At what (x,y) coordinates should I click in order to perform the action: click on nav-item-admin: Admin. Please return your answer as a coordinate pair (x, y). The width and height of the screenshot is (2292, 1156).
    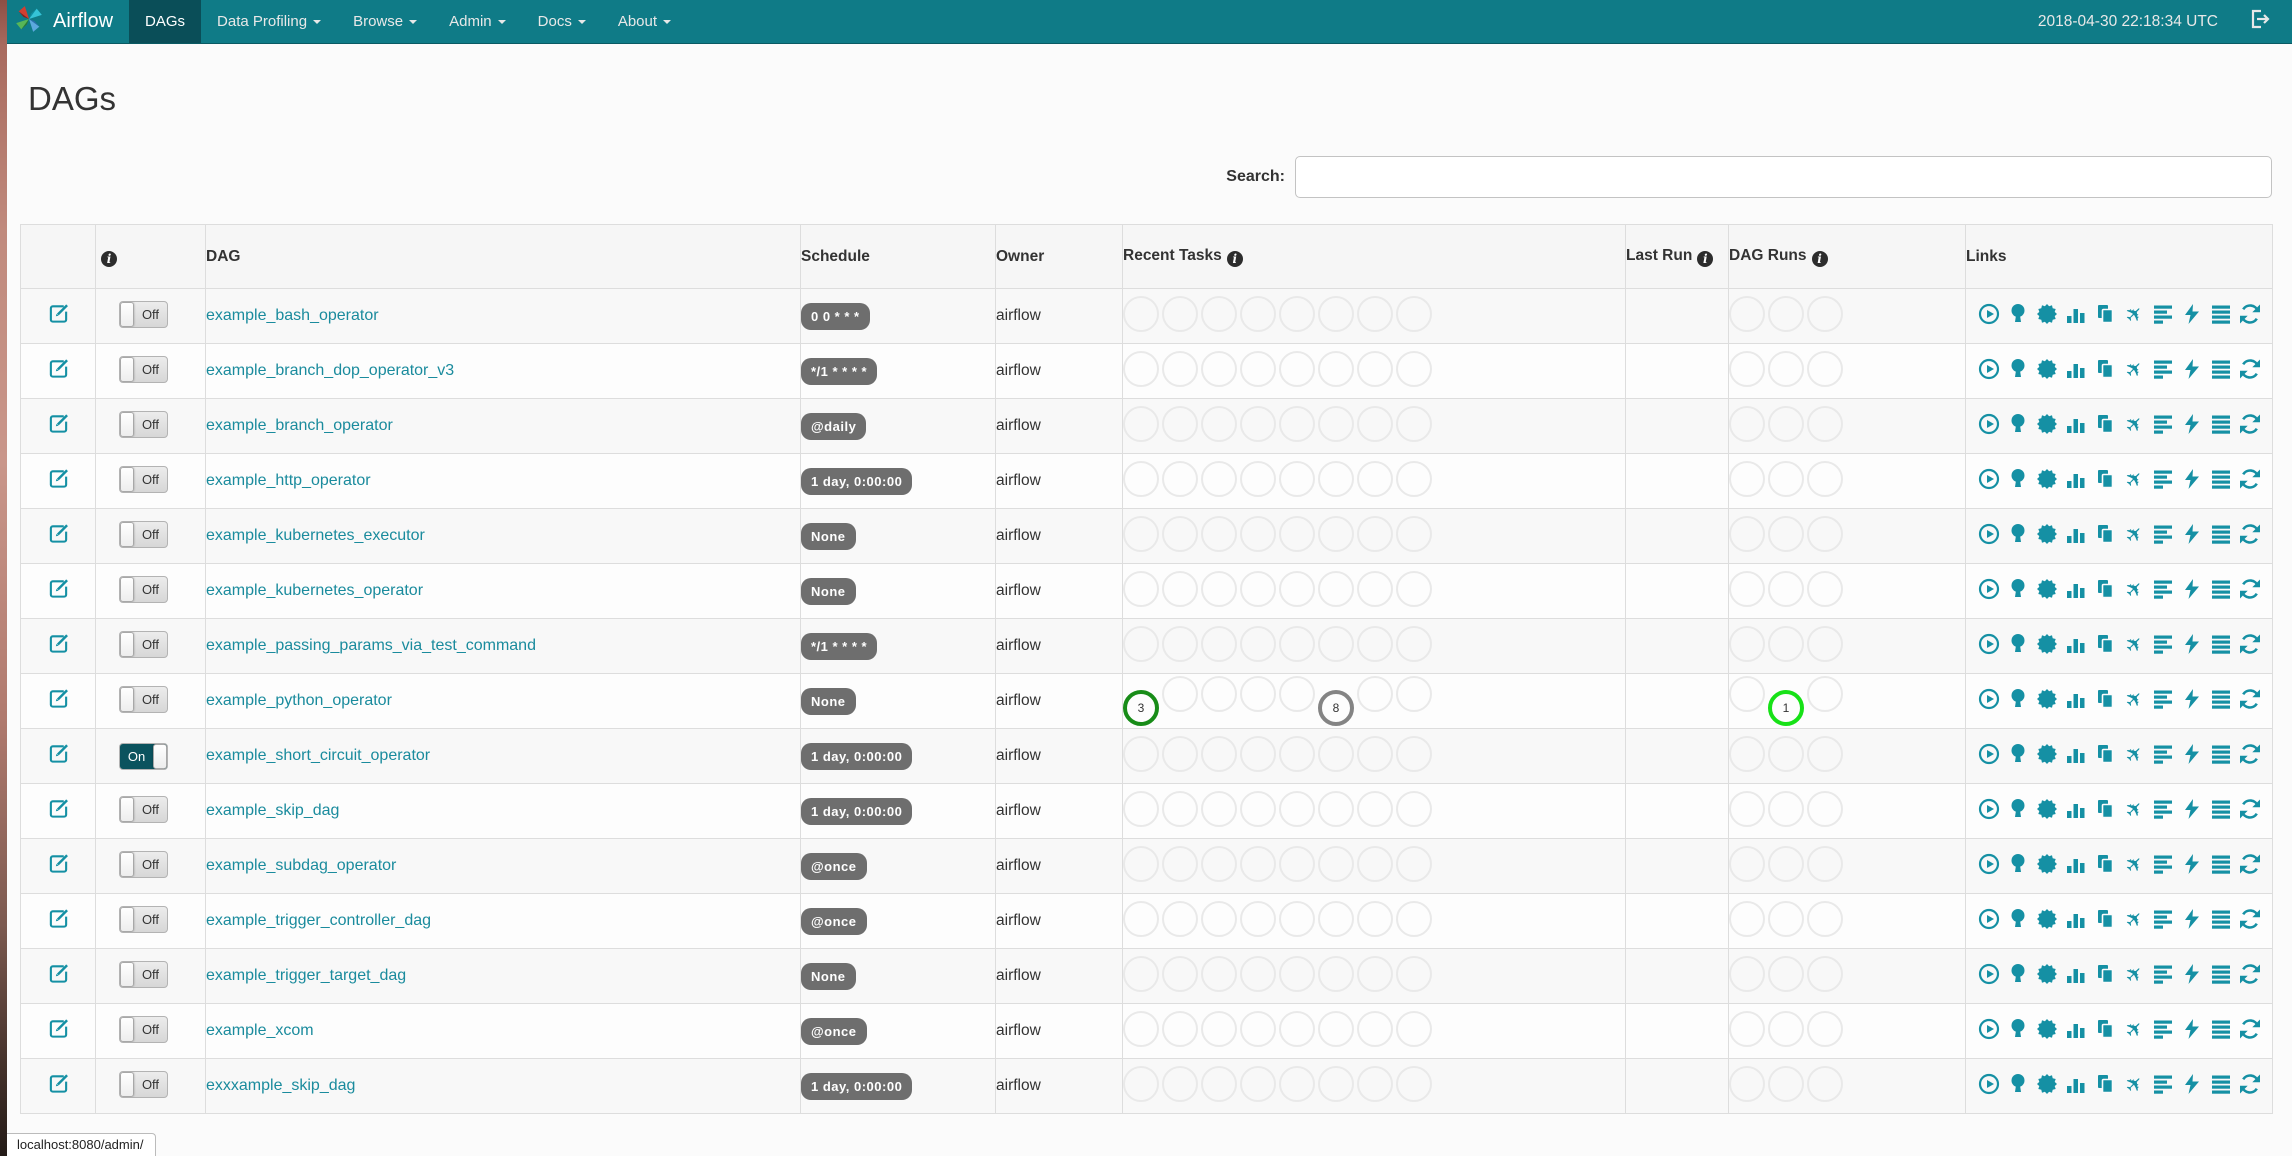
    Looking at the image, I should click on (477, 21).